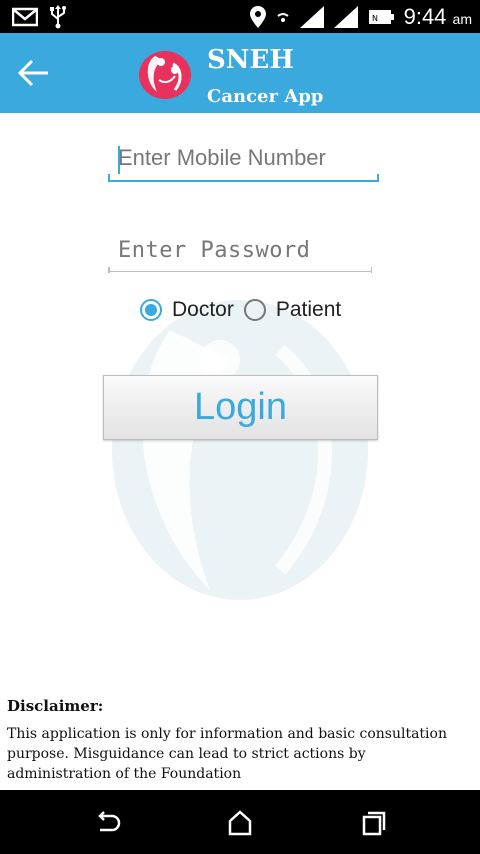  I want to click on clock: 9:44 am, so click(437, 16).